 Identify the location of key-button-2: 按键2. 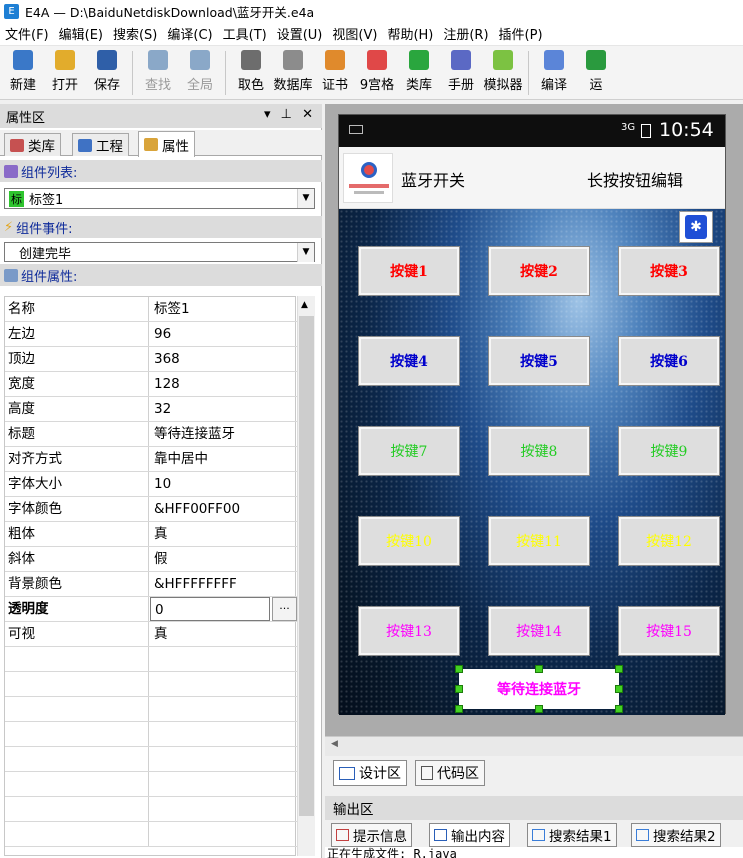
(539, 271).